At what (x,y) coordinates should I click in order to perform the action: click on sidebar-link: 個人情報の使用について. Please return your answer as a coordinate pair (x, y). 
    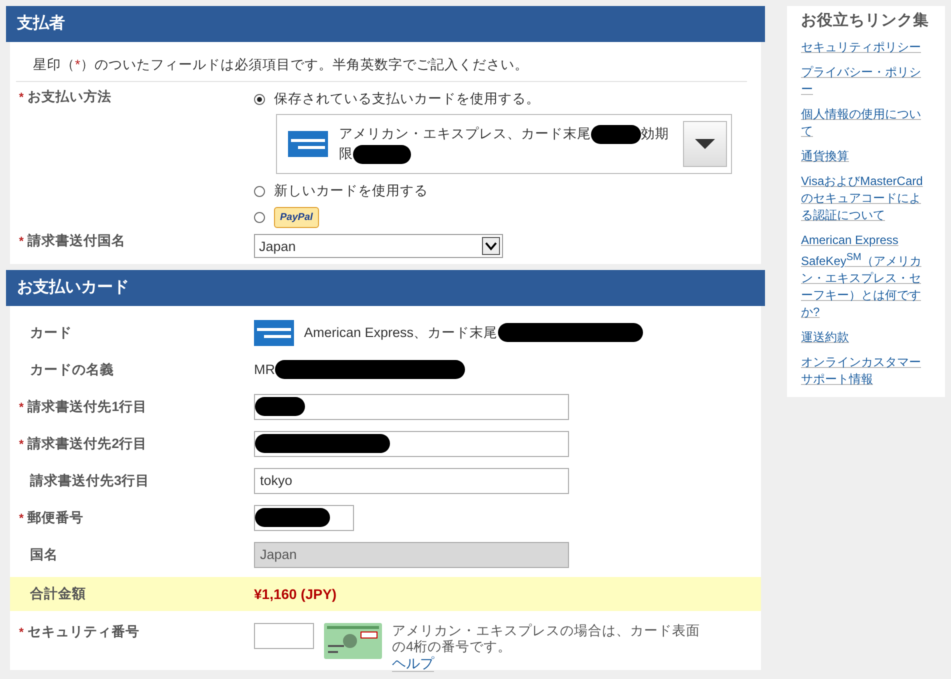
    Looking at the image, I should click on (866, 123).